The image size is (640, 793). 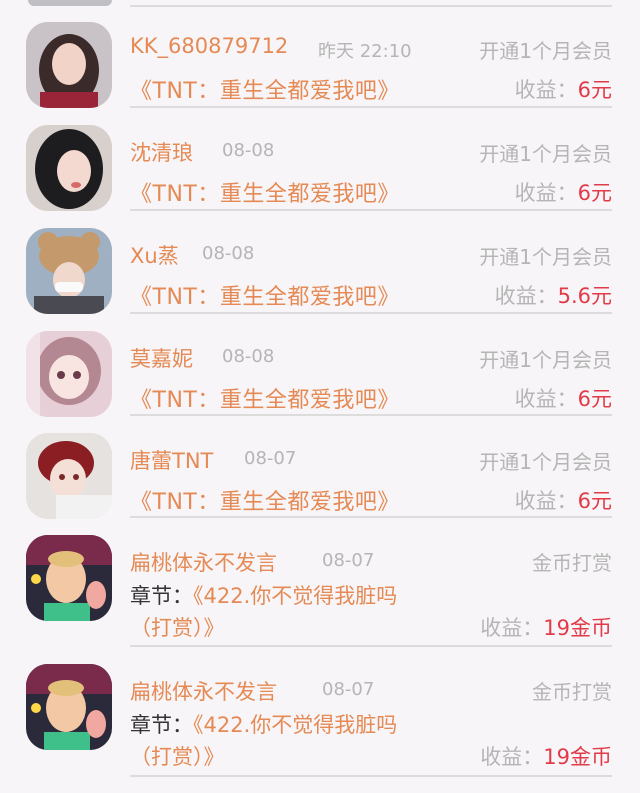 What do you see at coordinates (365, 51) in the screenshot?
I see `record-date: 昨天 22:10` at bounding box center [365, 51].